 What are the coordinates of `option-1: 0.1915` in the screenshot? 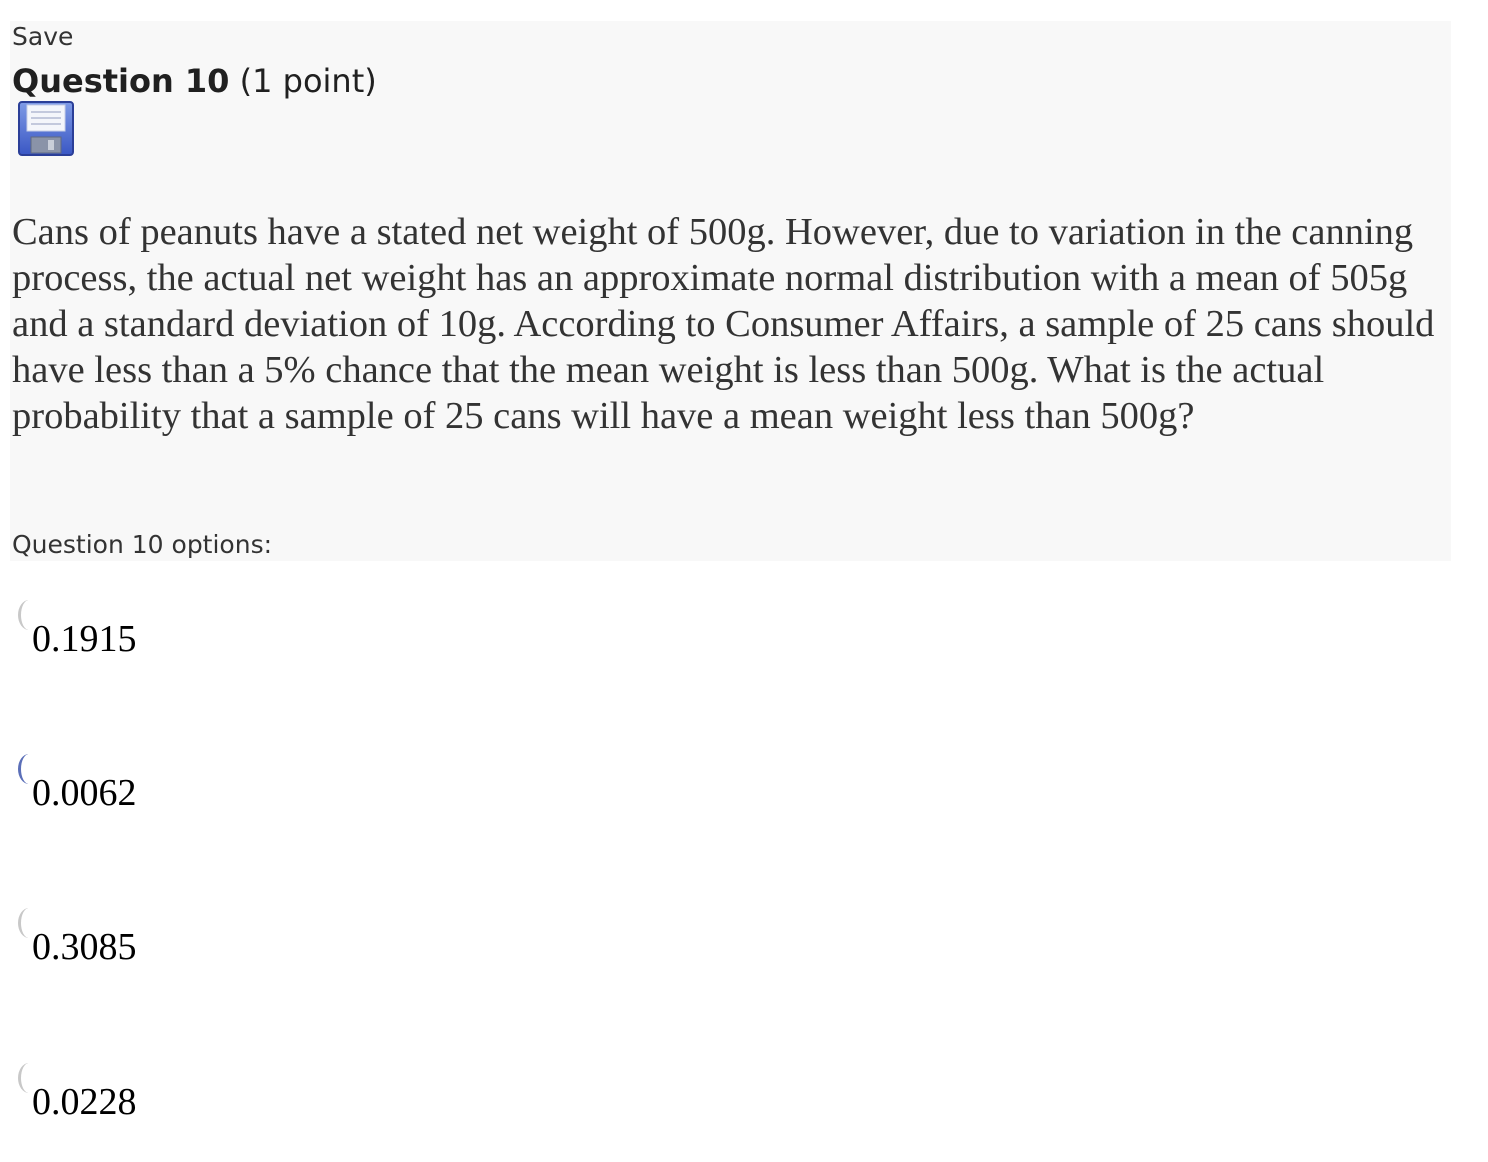 It's located at (214, 640).